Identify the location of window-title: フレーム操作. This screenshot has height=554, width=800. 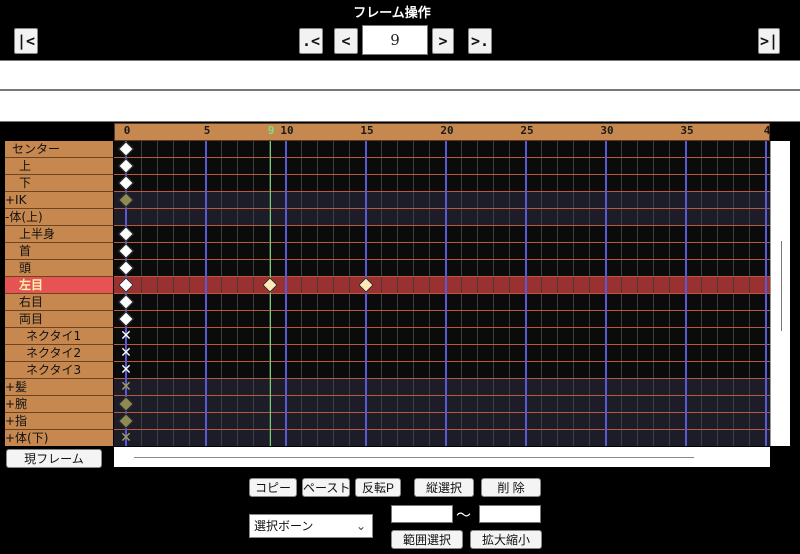
(392, 13).